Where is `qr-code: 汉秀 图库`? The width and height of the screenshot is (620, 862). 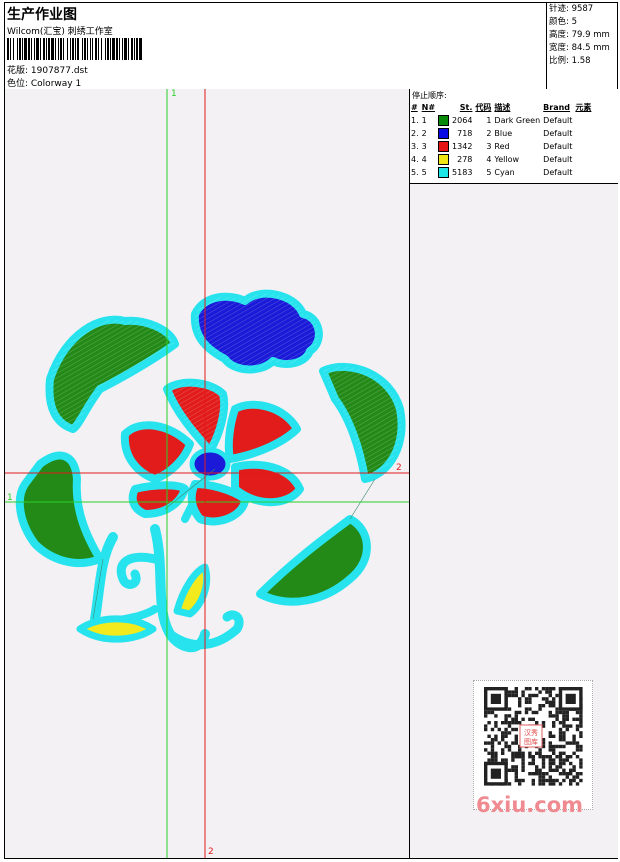
qr-code: 汉秀 图库 is located at coordinates (533, 745).